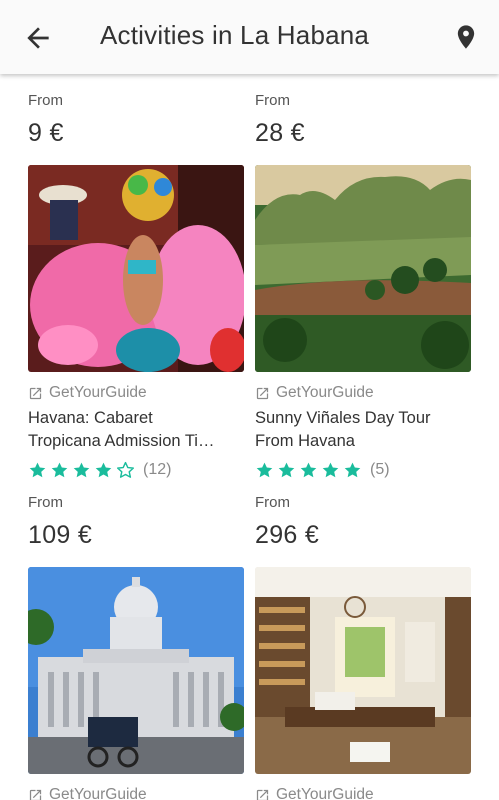  I want to click on activity-photo-vinales, so click(363, 268).